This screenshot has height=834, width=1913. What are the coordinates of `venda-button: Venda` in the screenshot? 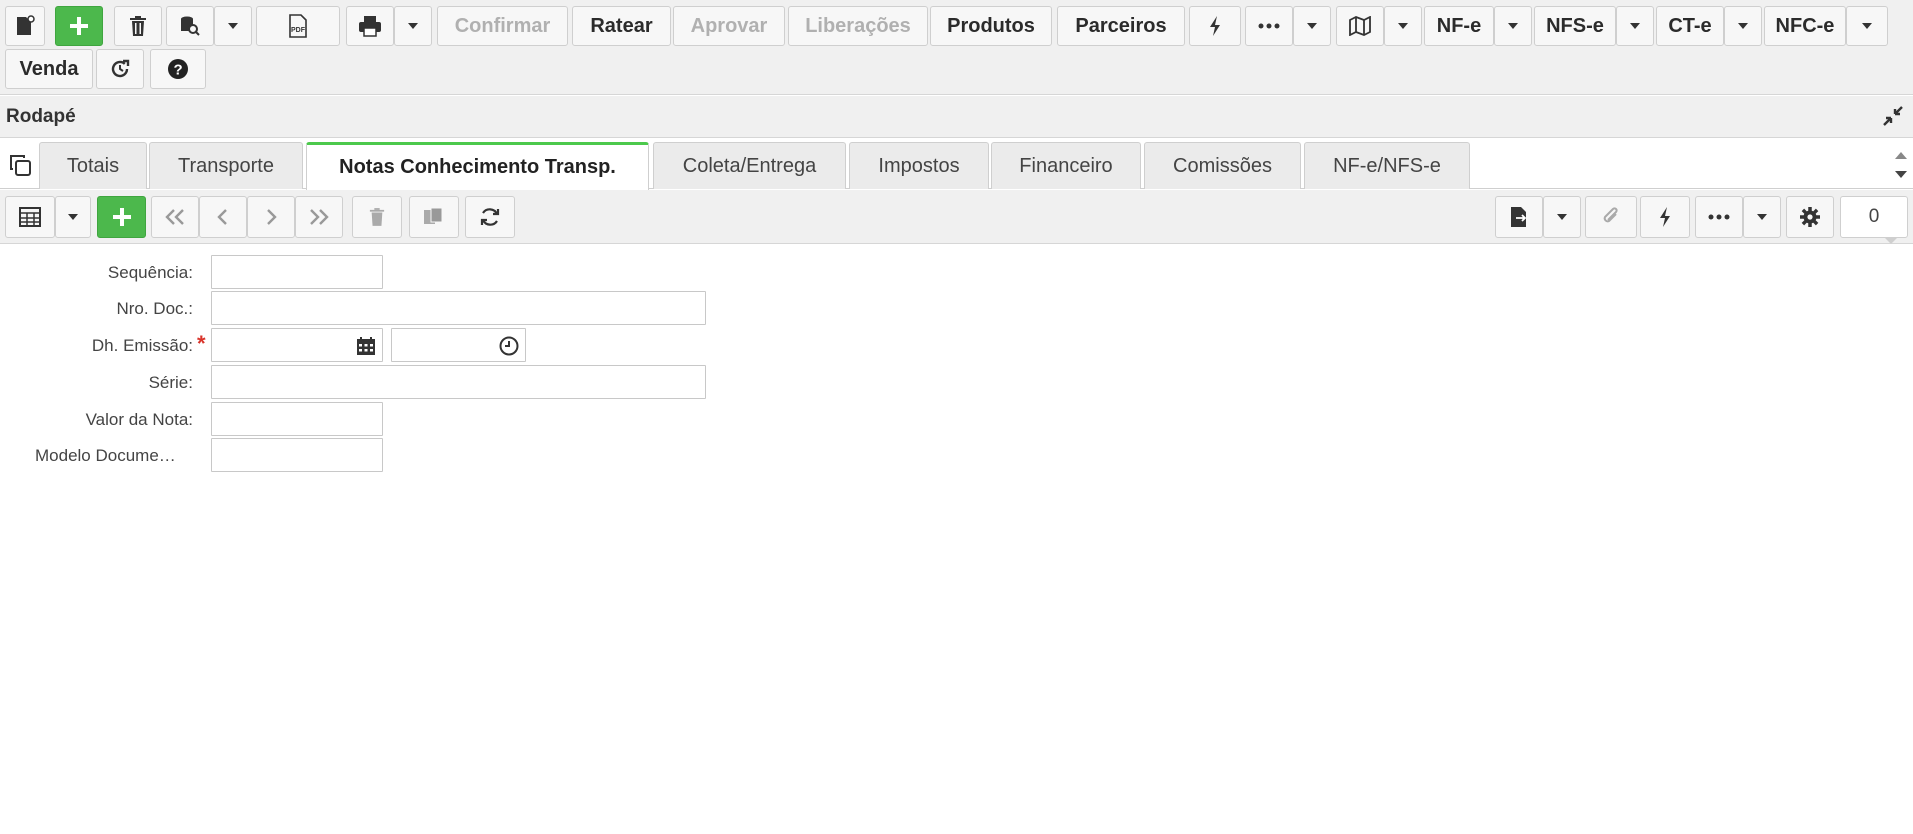 It's located at (49, 69).